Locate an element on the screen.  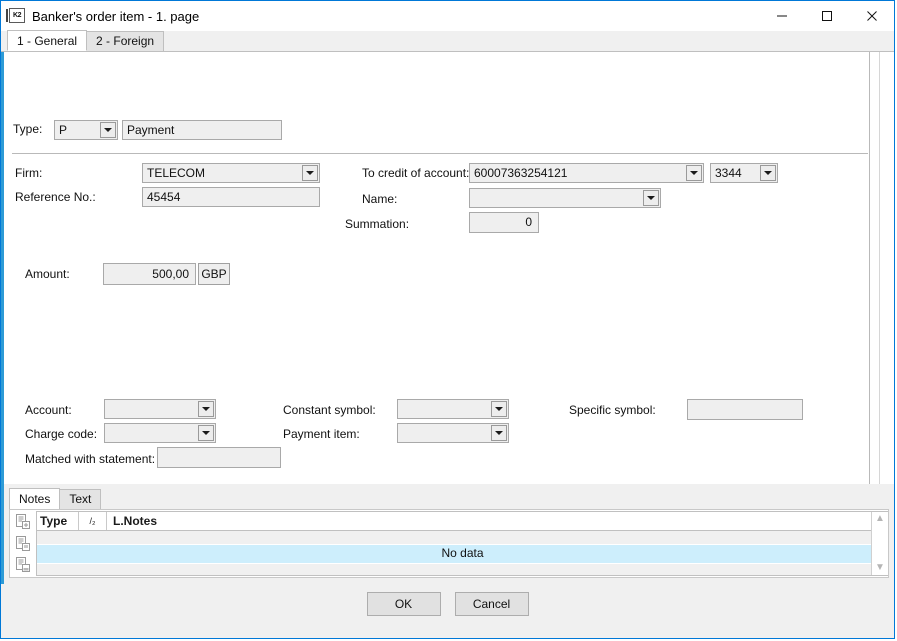
close-icon is located at coordinates (871, 16).